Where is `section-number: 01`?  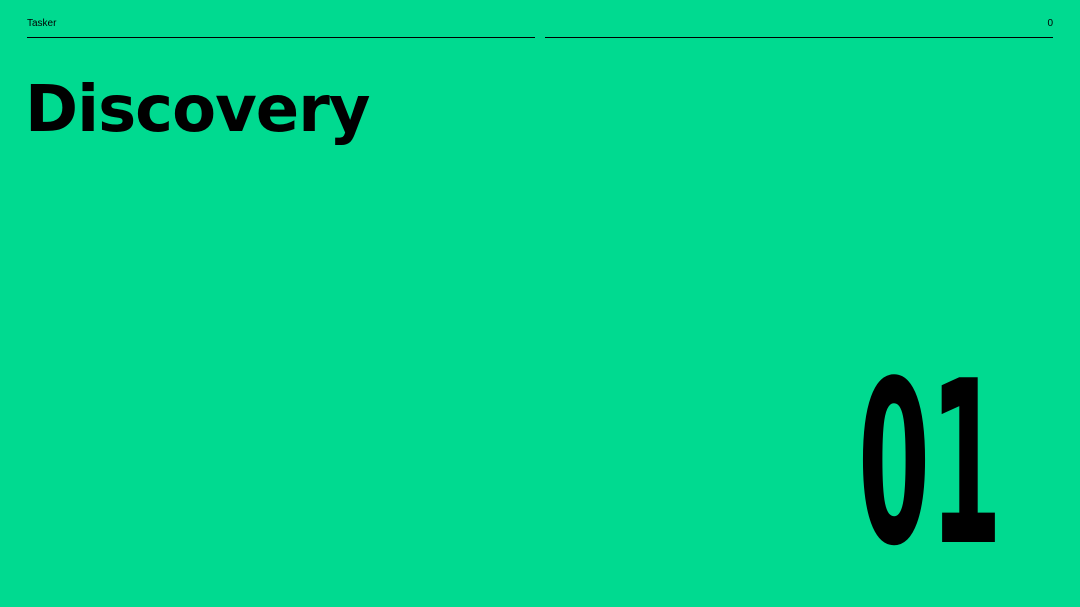
section-number: 01 is located at coordinates (930, 456).